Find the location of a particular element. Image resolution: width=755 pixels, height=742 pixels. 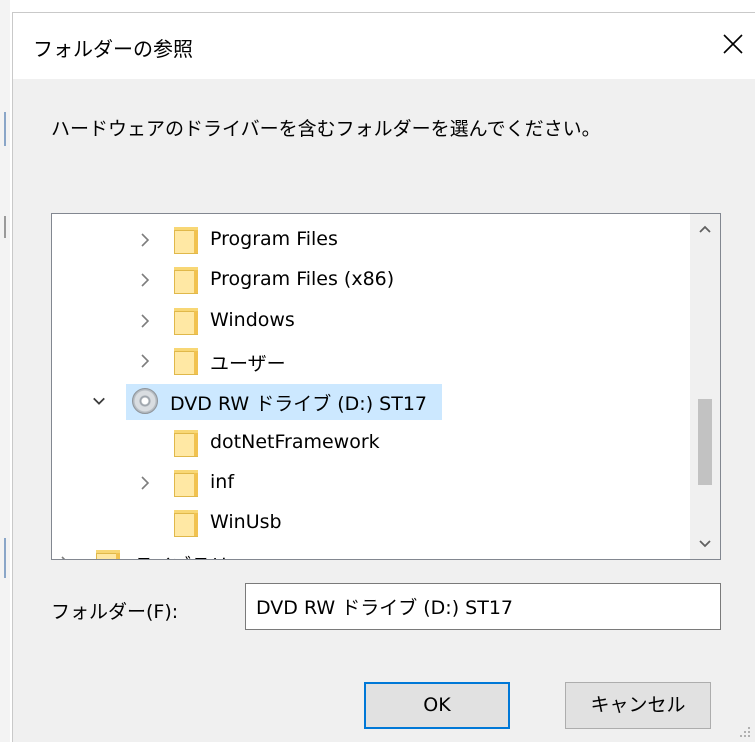

tree-item: Program Files (x86) is located at coordinates (371, 280).